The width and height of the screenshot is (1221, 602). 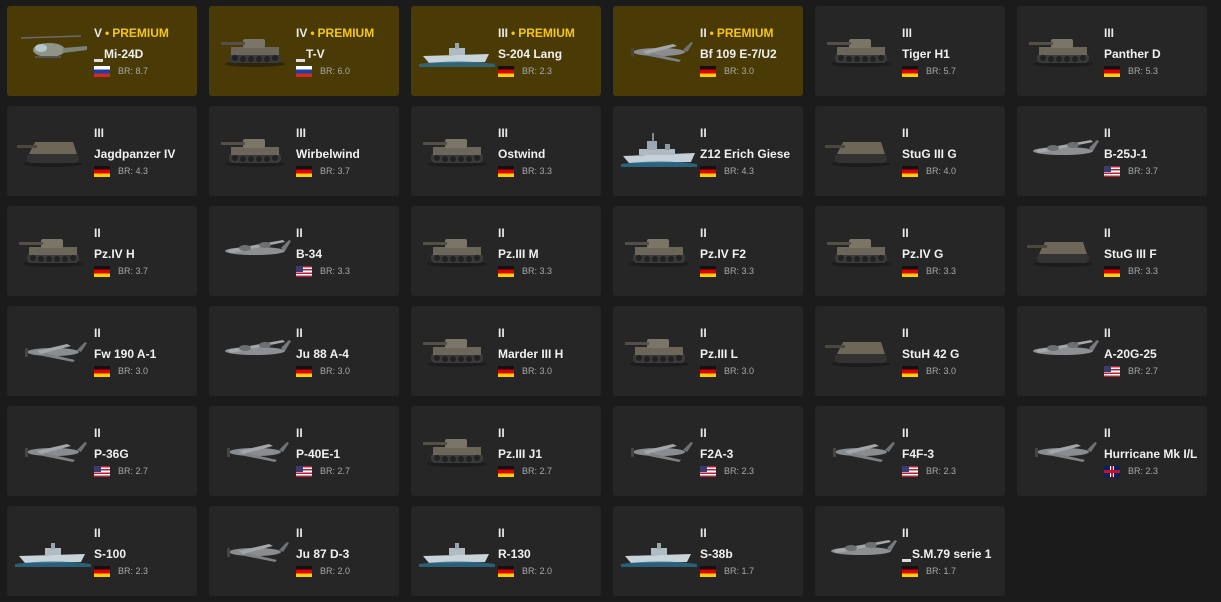 I want to click on vehicle-card: II Pz.IV F2 BR: 3.3, so click(x=708, y=251).